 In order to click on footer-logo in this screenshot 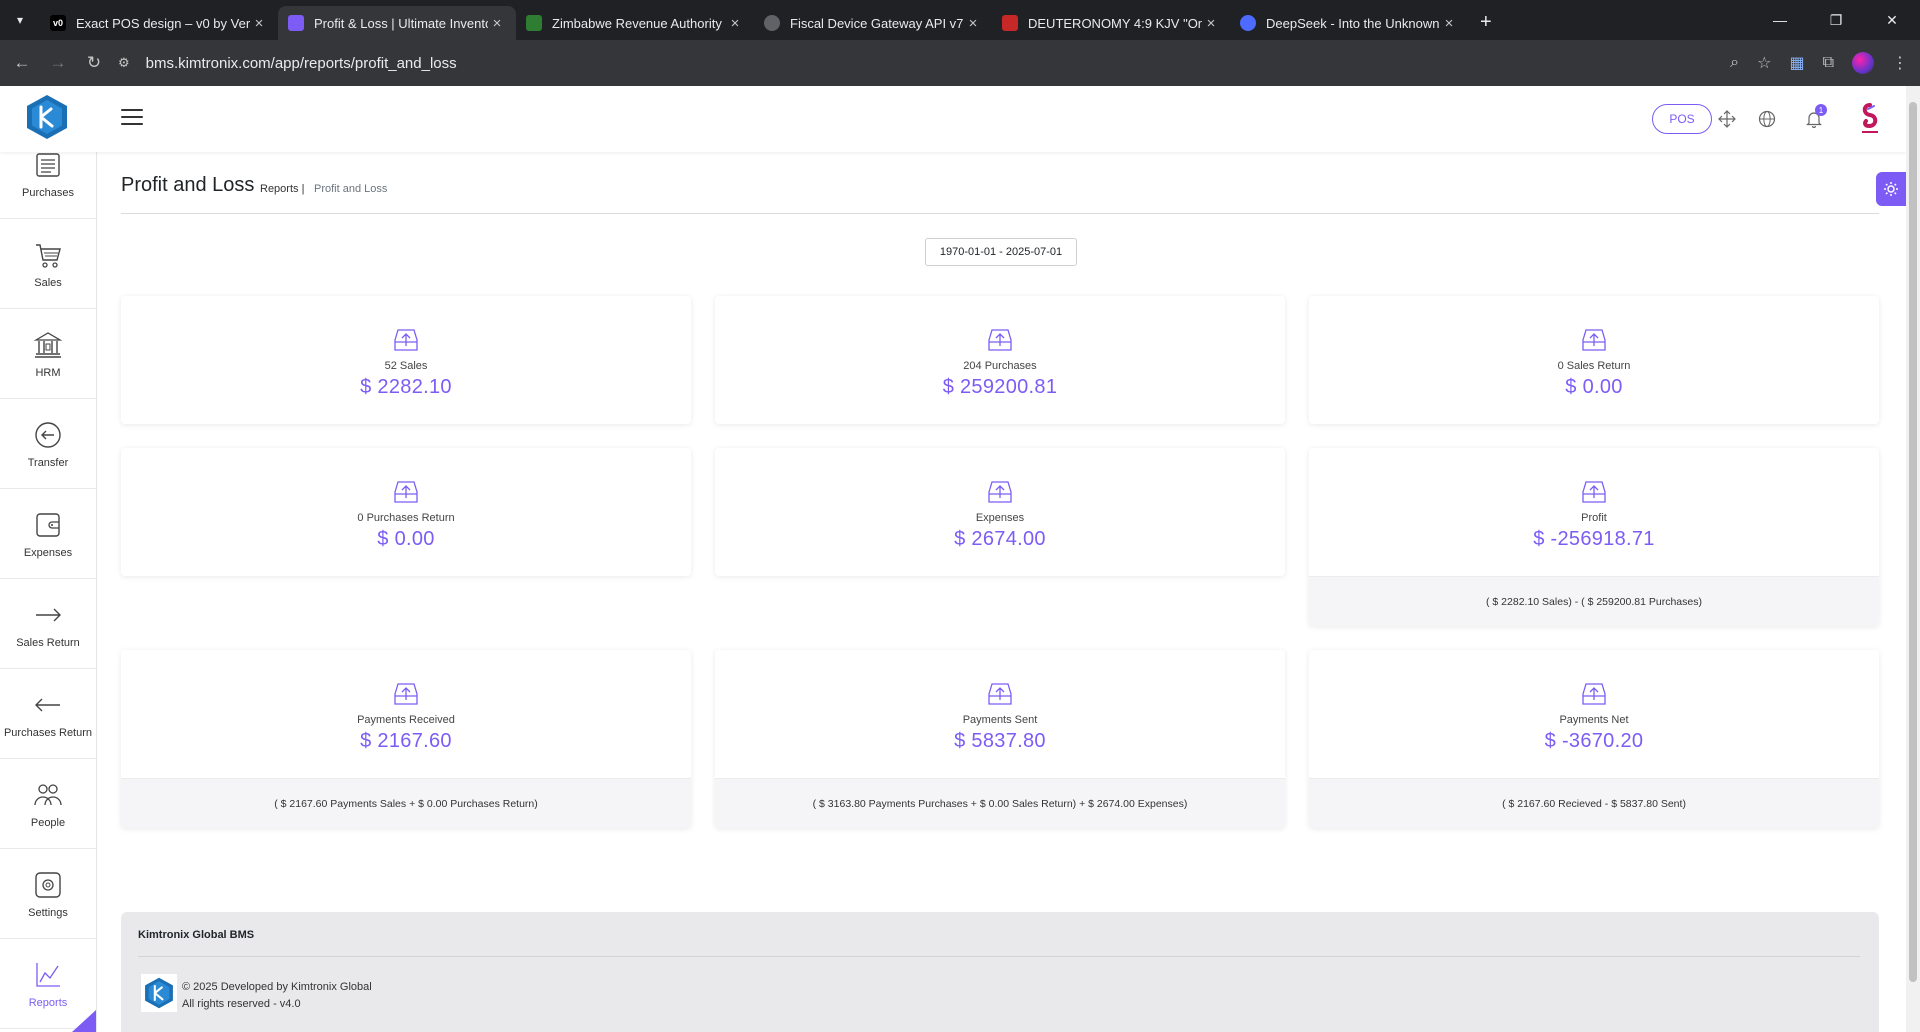, I will do `click(159, 993)`.